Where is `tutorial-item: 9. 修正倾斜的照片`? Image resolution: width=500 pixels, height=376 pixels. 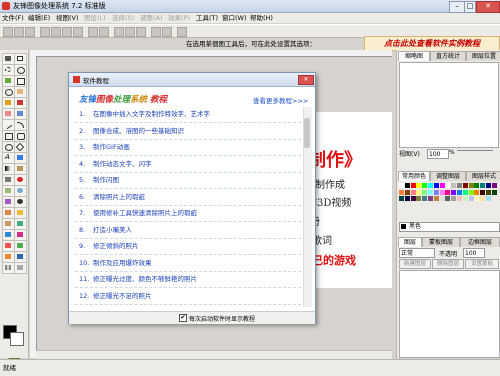 tutorial-item: 9. 修正倾斜的照片 is located at coordinates (188, 247).